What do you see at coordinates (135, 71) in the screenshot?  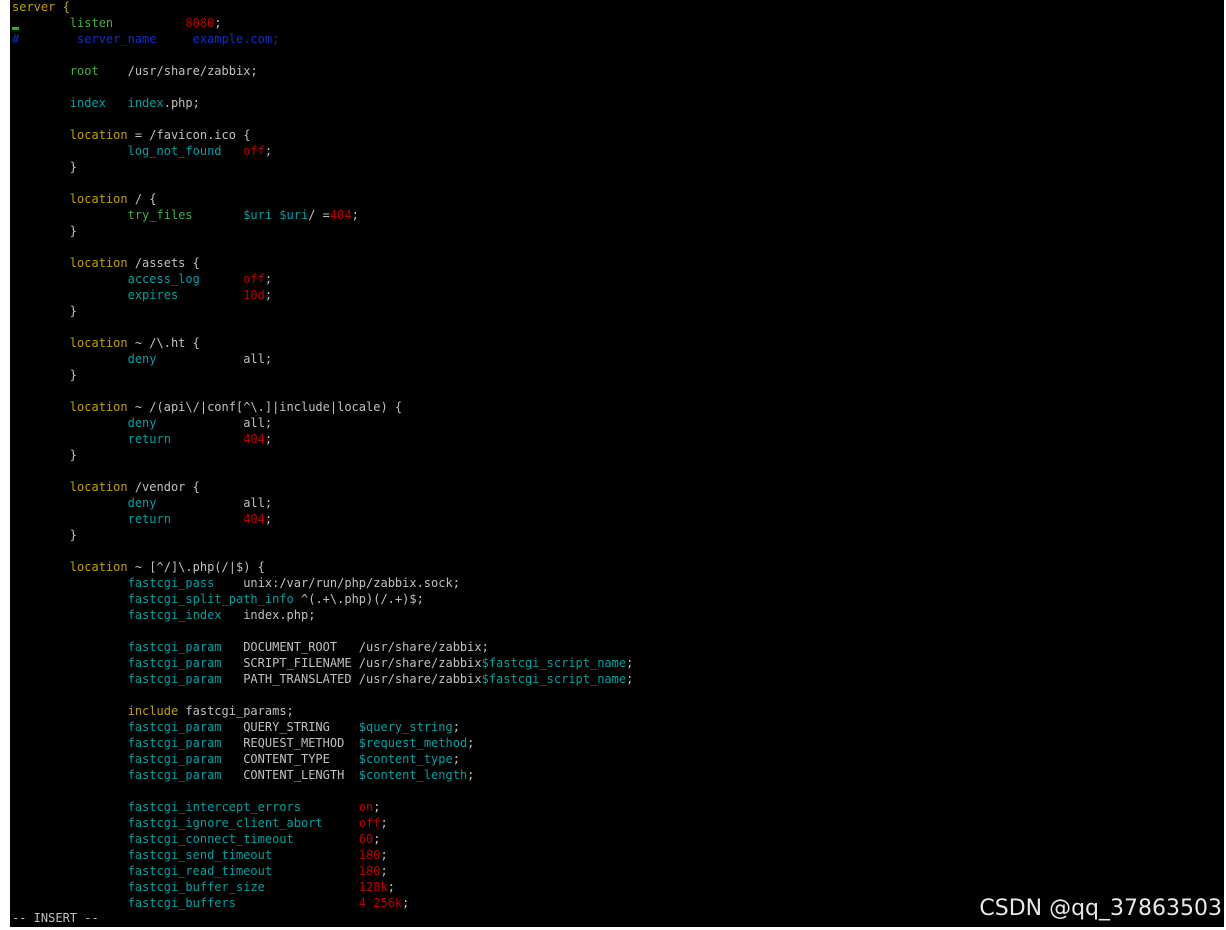 I see `code-line: root /usr/share/zabbix;` at bounding box center [135, 71].